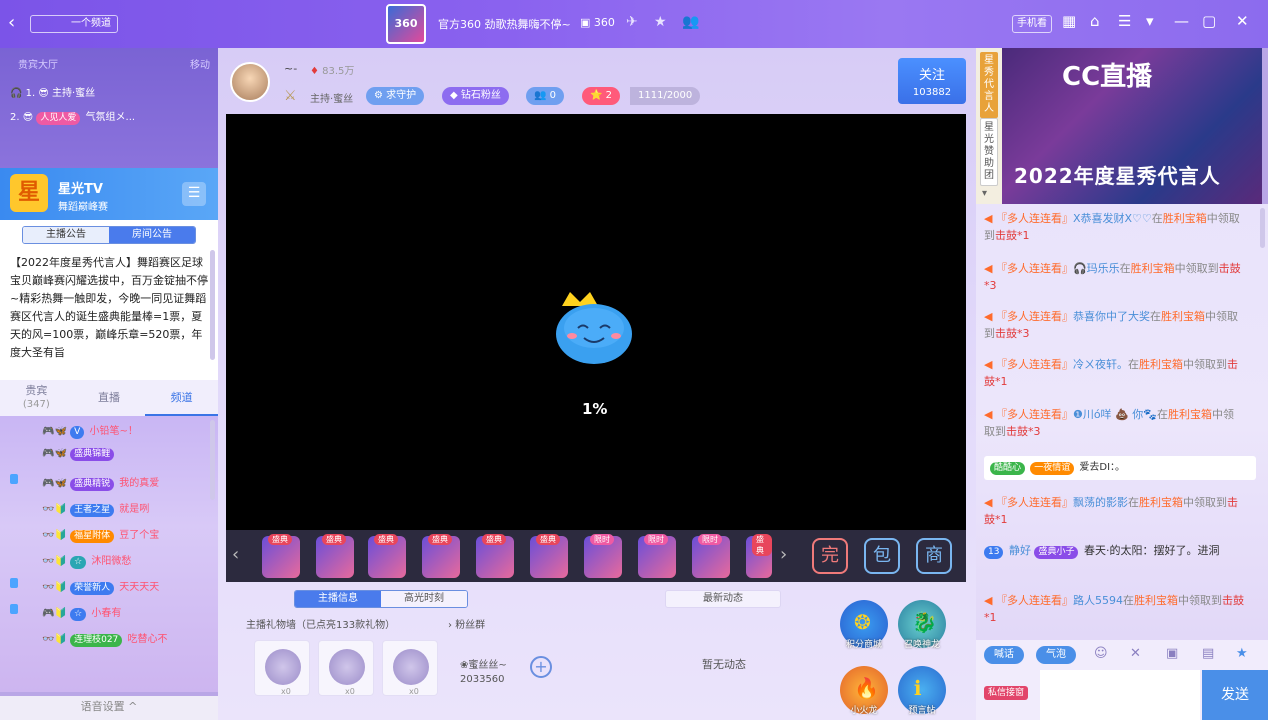 The width and height of the screenshot is (1268, 720). What do you see at coordinates (90, 430) in the screenshot?
I see `list-item: 🎮🦋 V 小铅笔~！` at bounding box center [90, 430].